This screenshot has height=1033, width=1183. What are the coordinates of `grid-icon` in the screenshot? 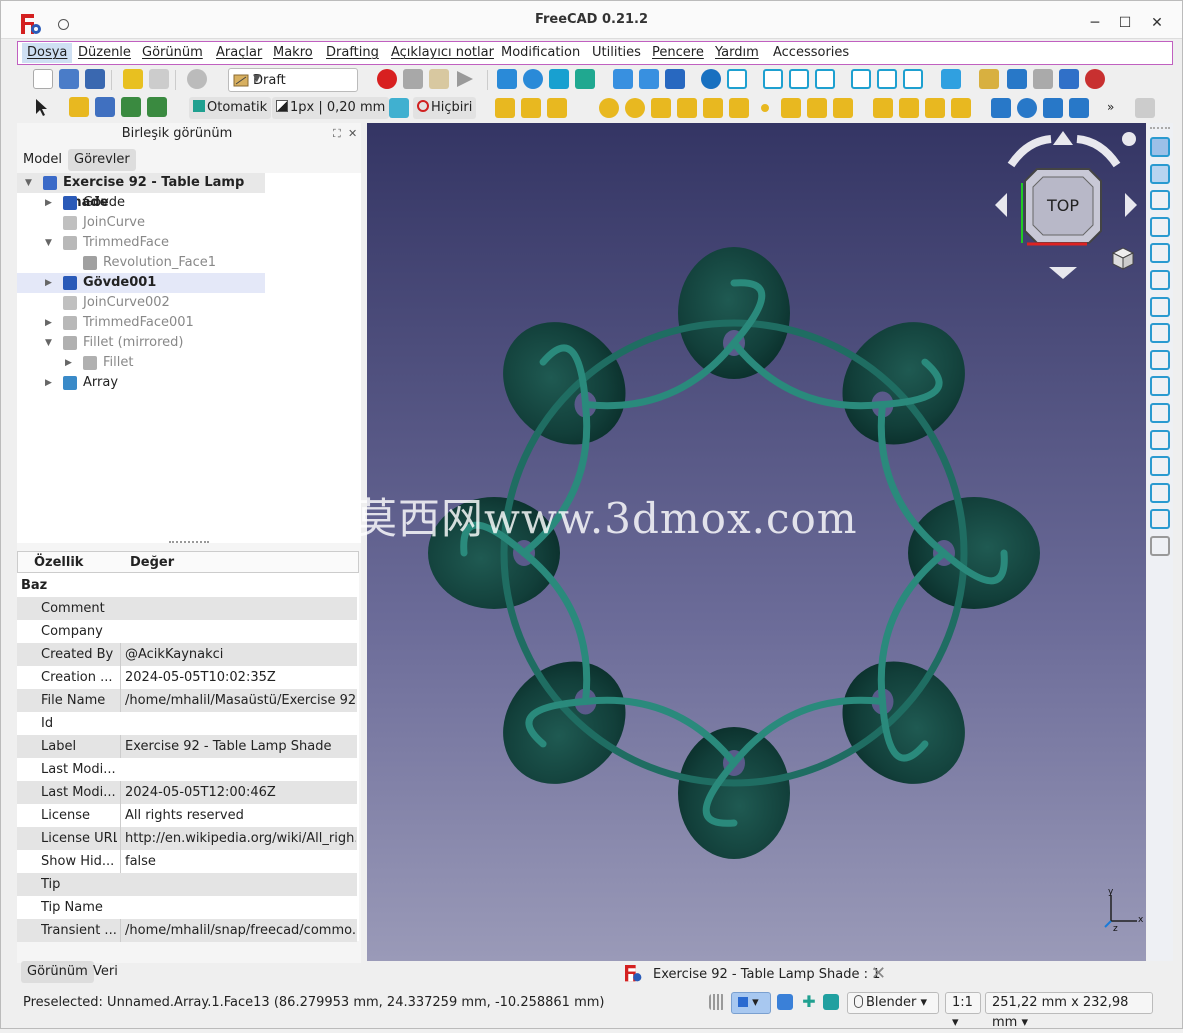 It's located at (717, 1002).